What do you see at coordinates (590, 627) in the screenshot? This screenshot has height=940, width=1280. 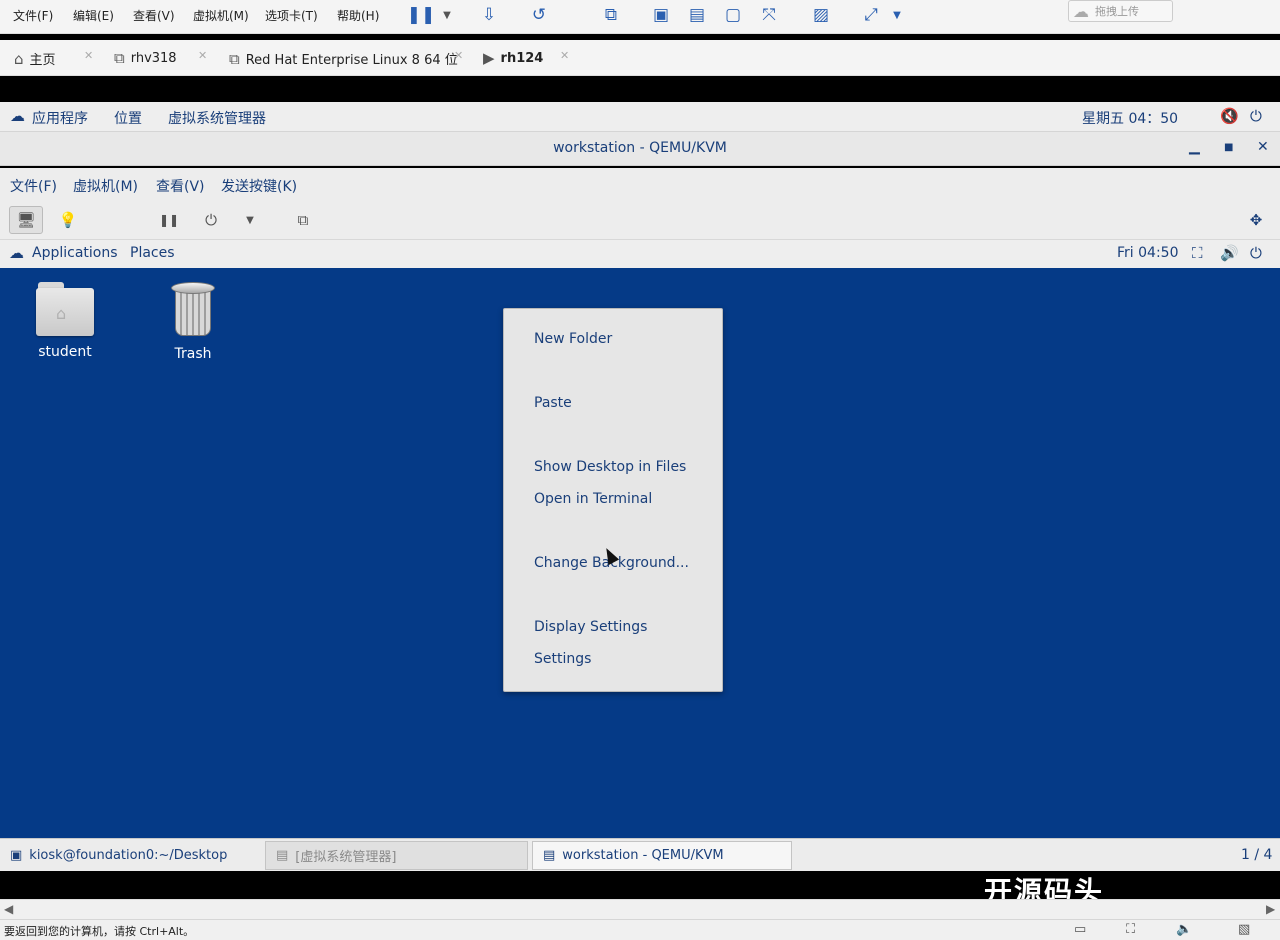 I see `menu-item-display-settings: Display Settings` at bounding box center [590, 627].